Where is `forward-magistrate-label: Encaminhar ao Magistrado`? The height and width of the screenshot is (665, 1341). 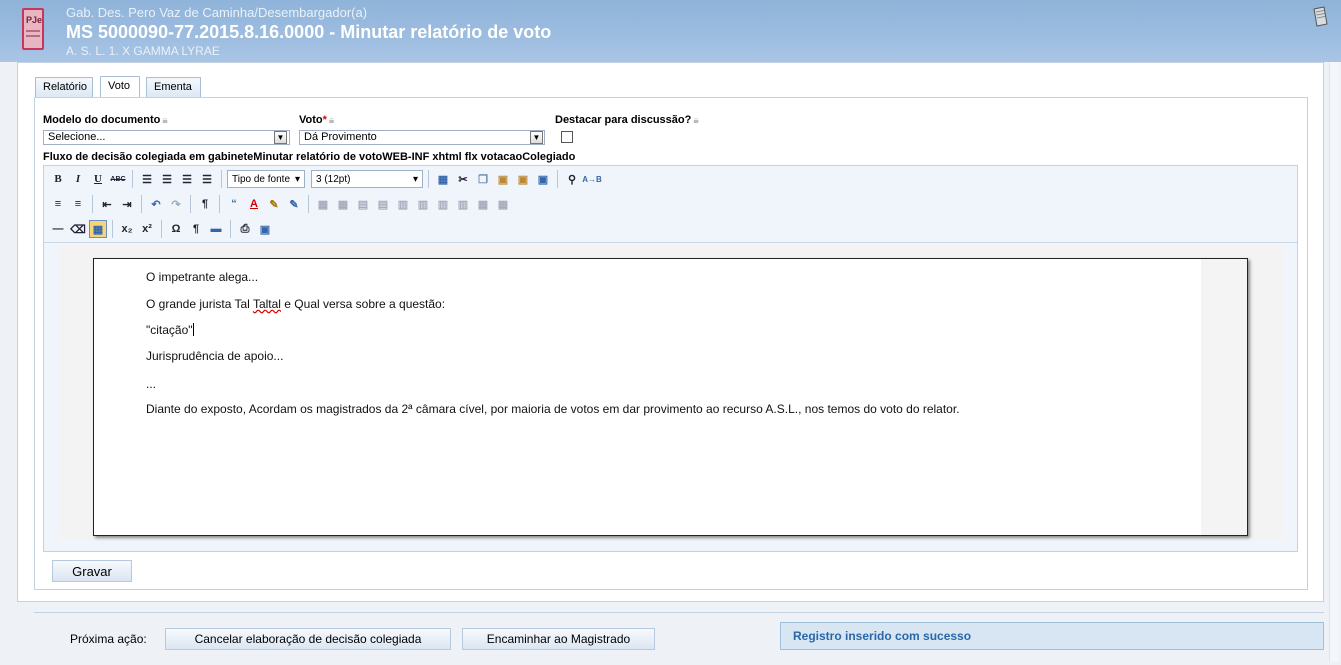
forward-magistrate-label: Encaminhar ao Magistrado is located at coordinates (558, 639).